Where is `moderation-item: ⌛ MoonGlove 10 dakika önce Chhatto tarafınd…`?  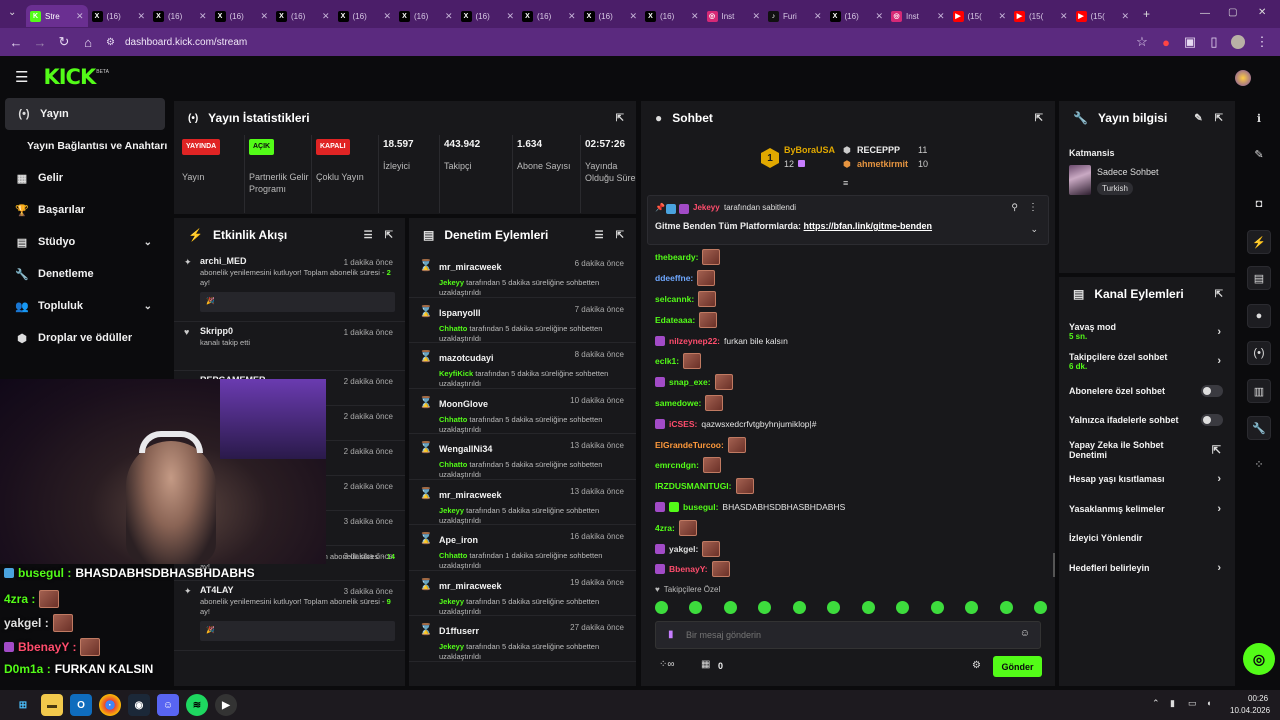
moderation-item: ⌛ MoonGlove 10 dakika önce Chhatto tarafınd… is located at coordinates (522, 411).